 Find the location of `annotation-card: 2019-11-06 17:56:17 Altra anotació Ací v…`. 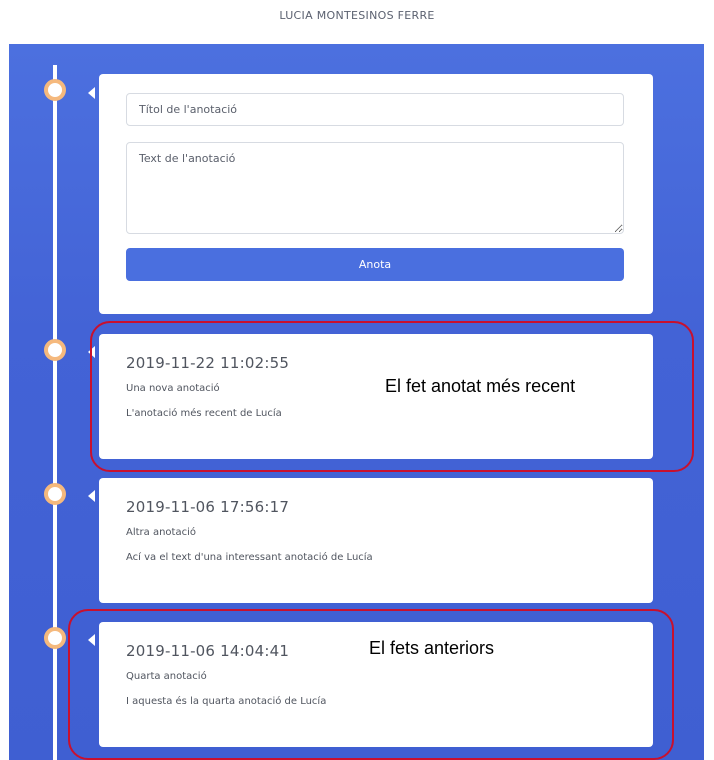

annotation-card: 2019-11-06 17:56:17 Altra anotació Ací v… is located at coordinates (376, 540).